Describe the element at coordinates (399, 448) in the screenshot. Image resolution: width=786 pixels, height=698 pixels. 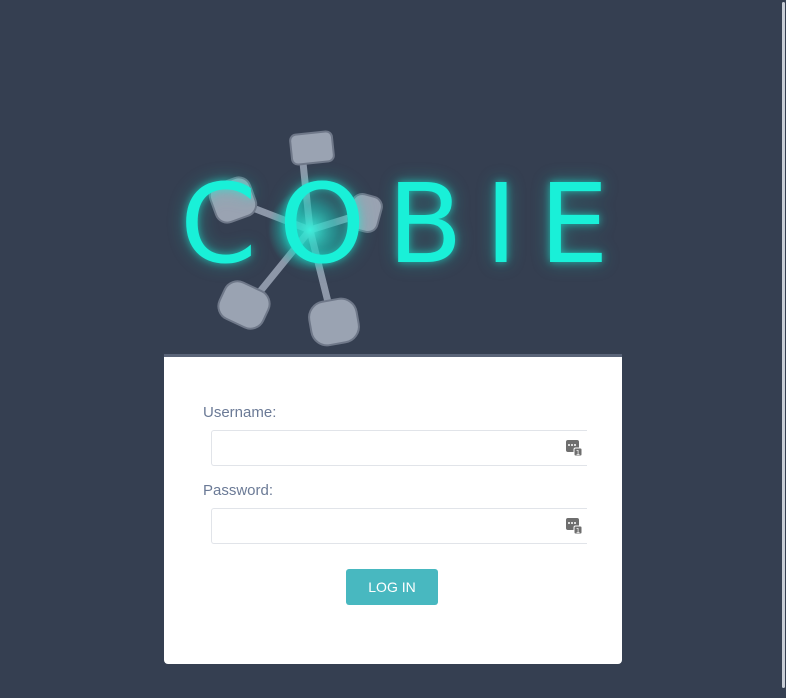
I see `username-input` at that location.